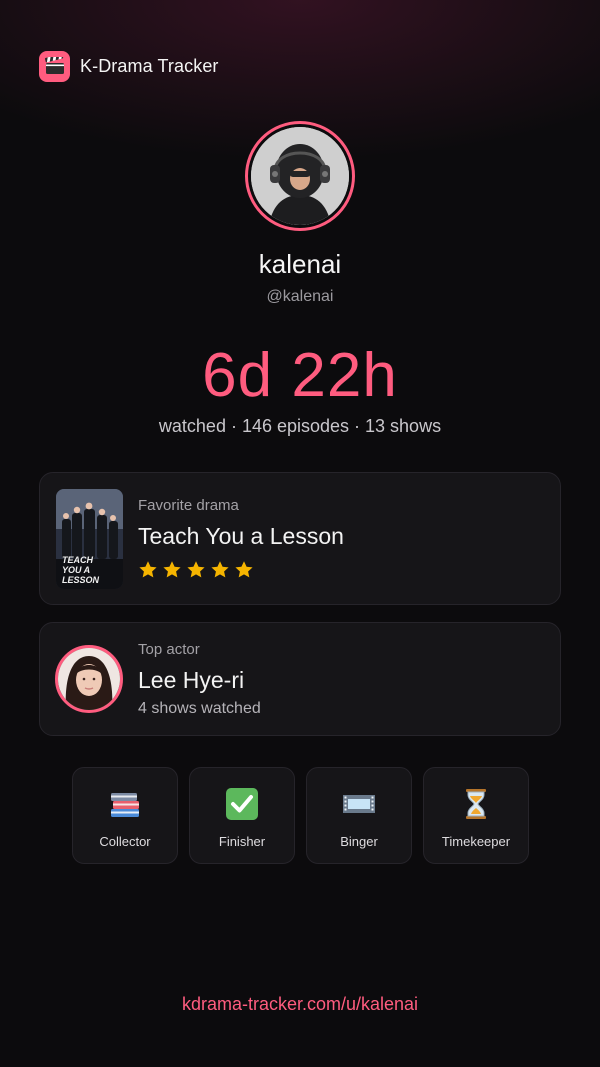 This screenshot has width=600, height=1067. I want to click on badge-finisher: Finisher, so click(242, 815).